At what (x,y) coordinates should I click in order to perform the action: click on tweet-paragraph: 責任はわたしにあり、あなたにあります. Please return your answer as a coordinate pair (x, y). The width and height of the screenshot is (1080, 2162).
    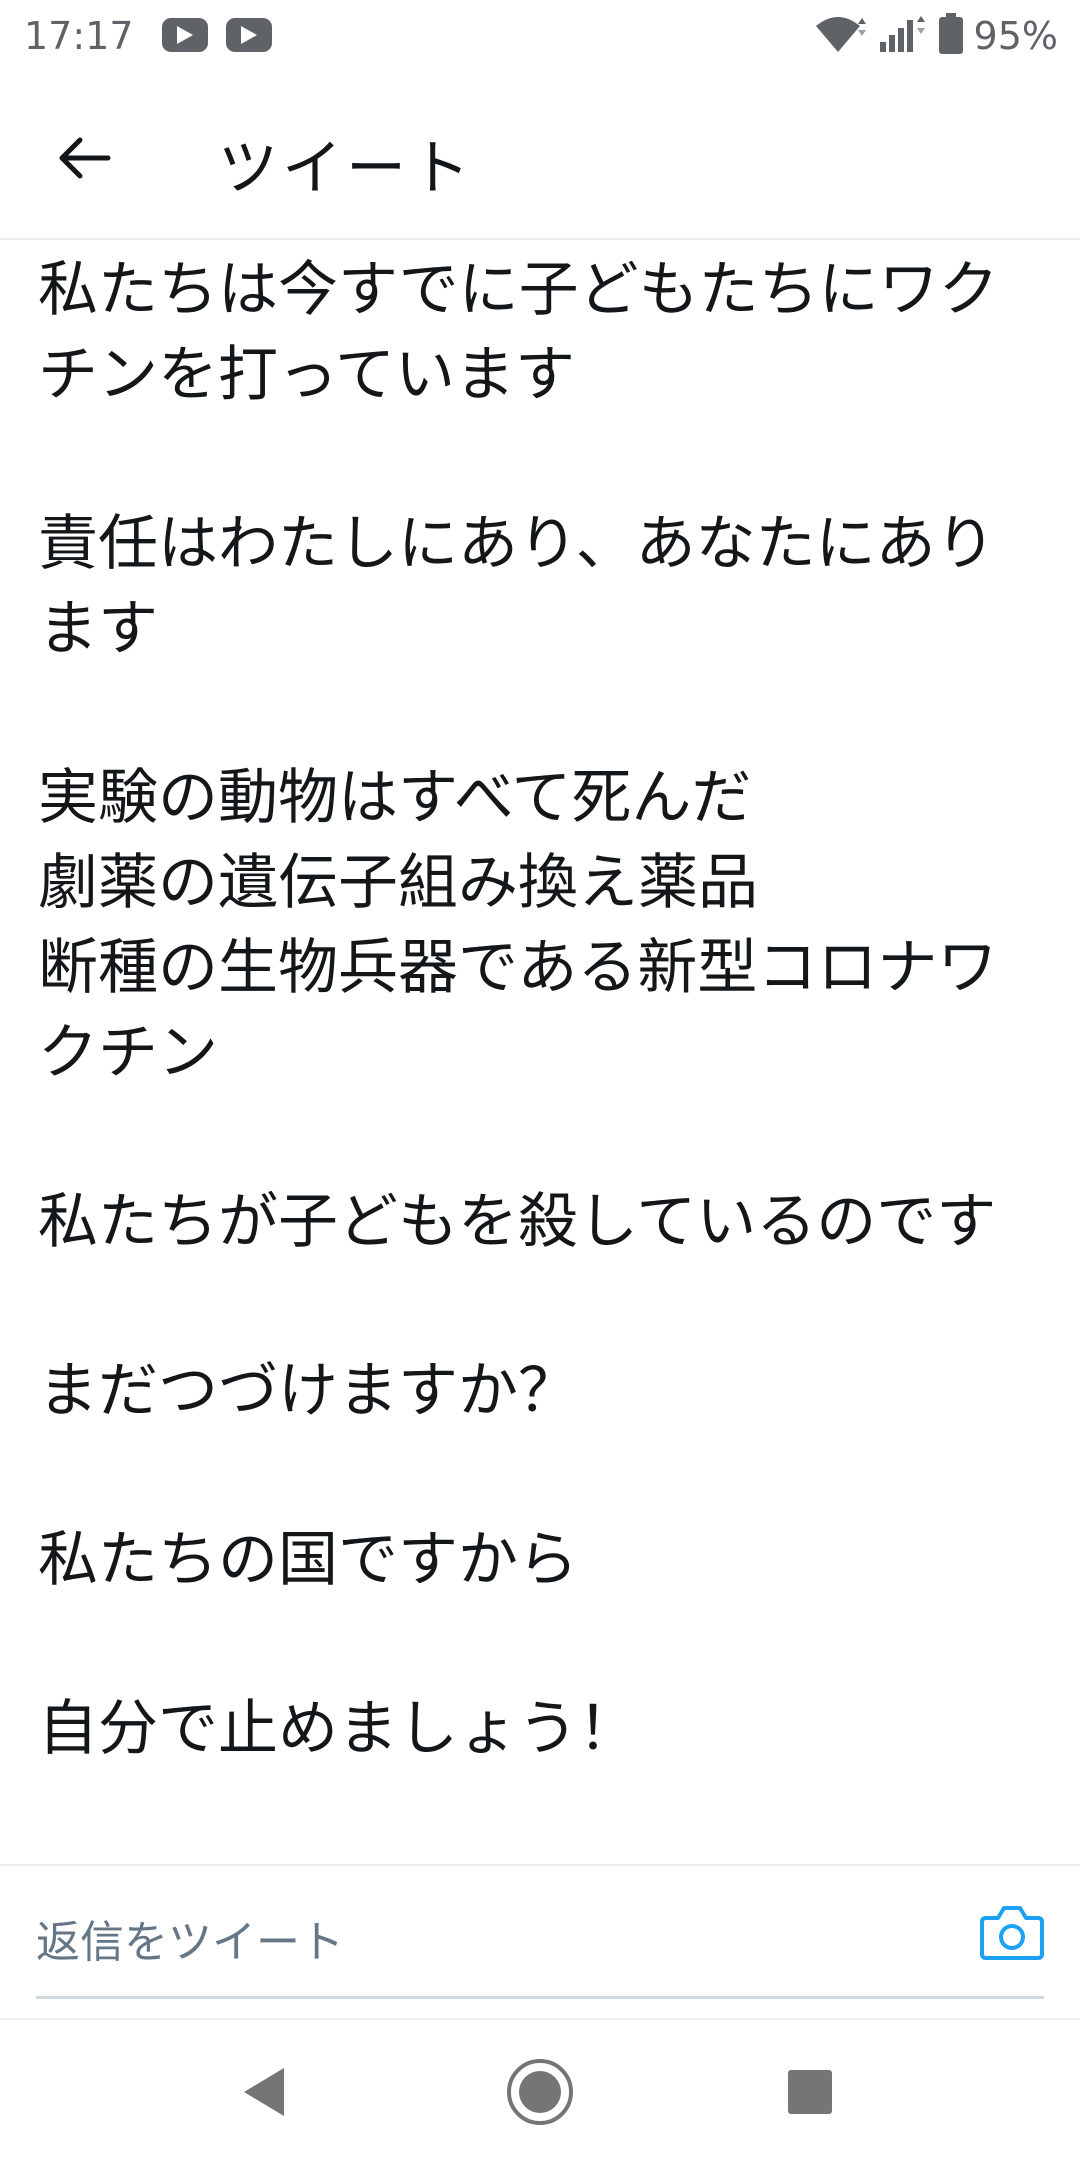
    Looking at the image, I should click on (517, 586).